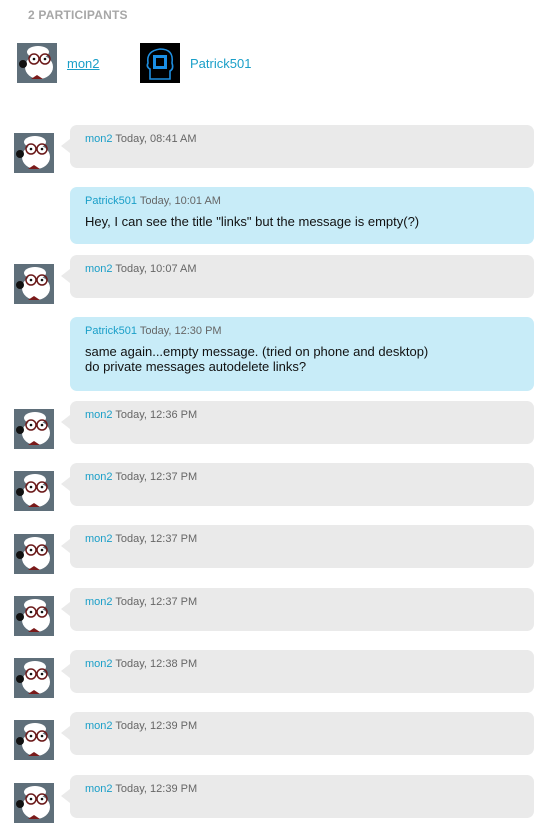 This screenshot has width=534, height=829. What do you see at coordinates (83, 63) in the screenshot?
I see `participant-name-link: mon2` at bounding box center [83, 63].